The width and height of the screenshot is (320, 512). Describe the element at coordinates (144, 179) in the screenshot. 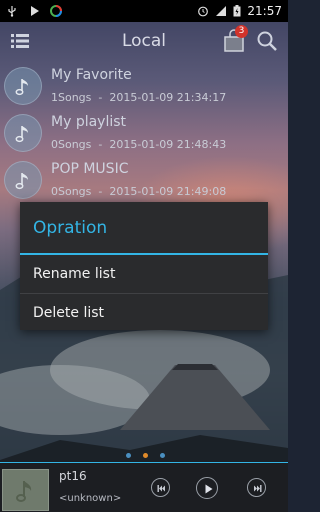

I see `playlist-item: POP MUSIC 0Songs - 2015-01-09 21:49:08` at that location.